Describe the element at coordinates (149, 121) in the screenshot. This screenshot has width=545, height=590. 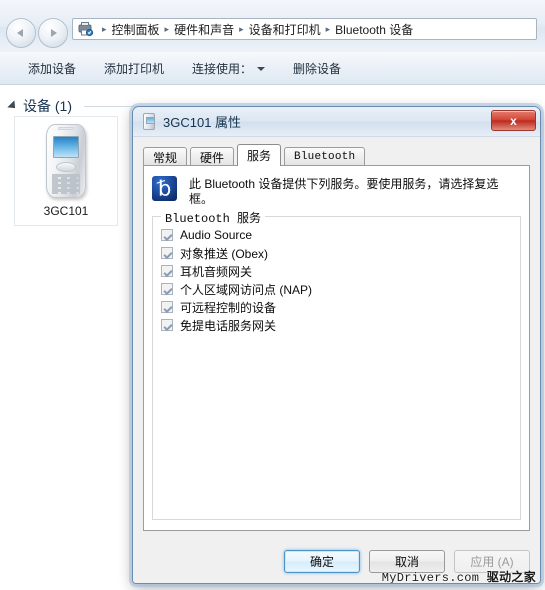
I see `device-properties-icon` at that location.